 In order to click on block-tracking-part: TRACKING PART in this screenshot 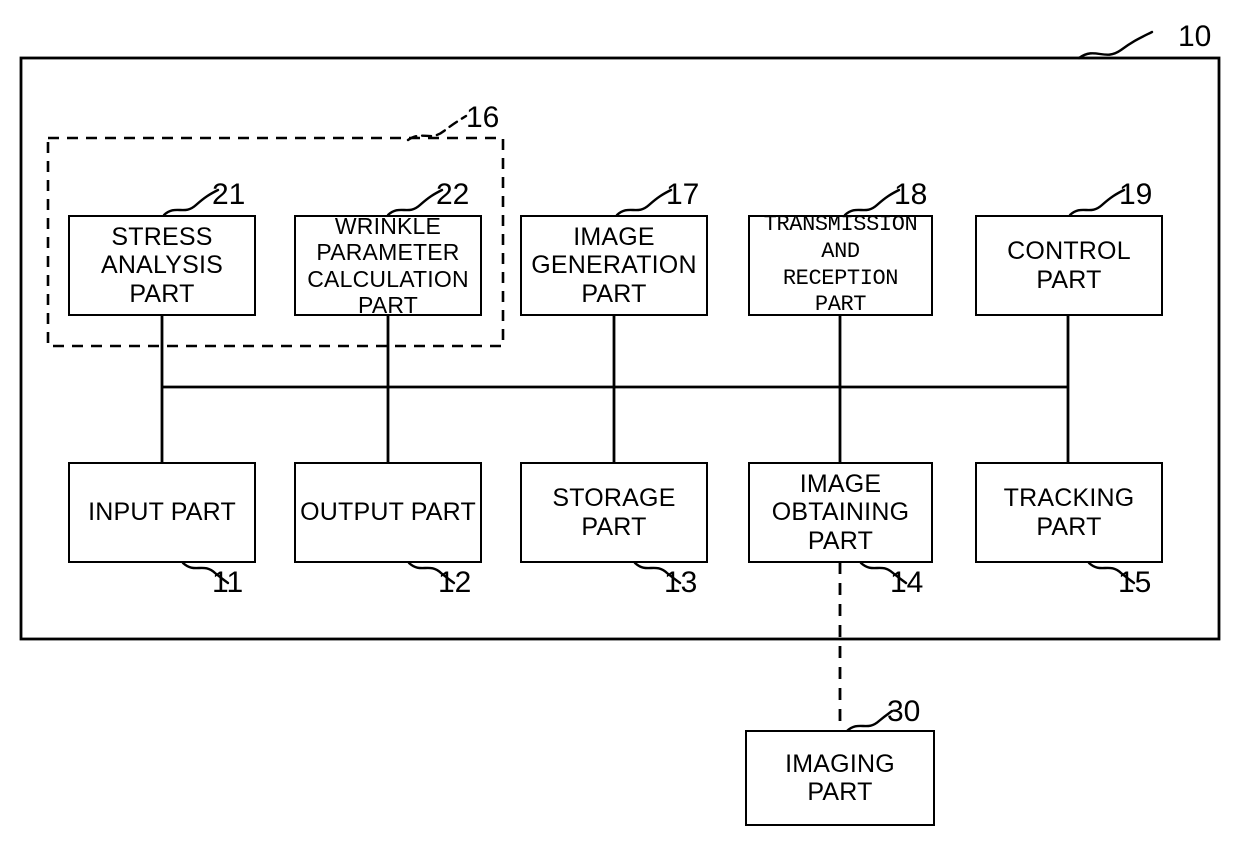, I will do `click(1069, 512)`.